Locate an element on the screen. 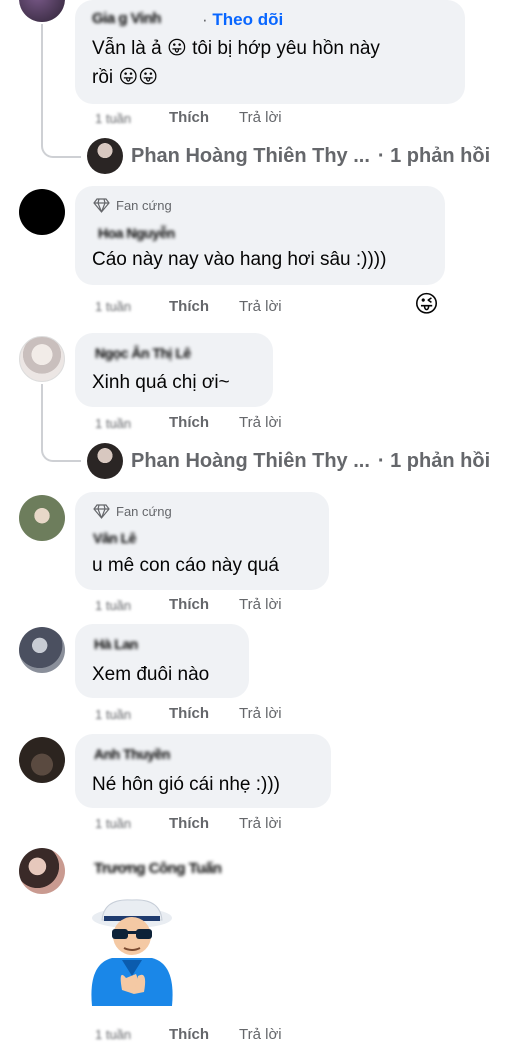  follow-link: · Theo dõi is located at coordinates (242, 20).